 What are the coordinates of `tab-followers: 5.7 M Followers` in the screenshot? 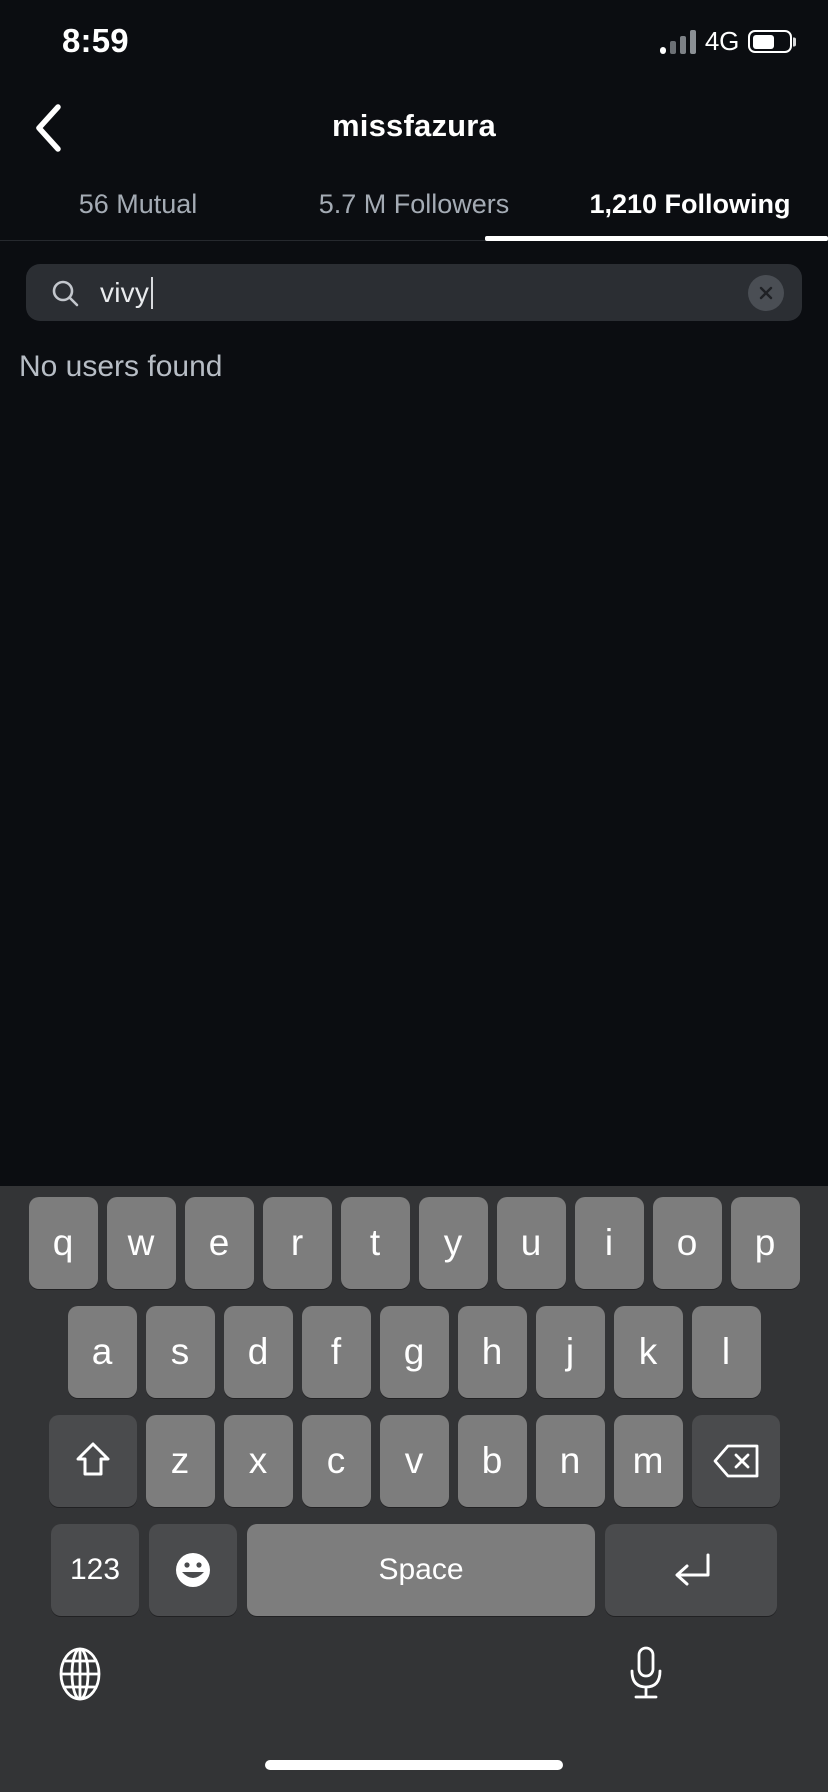 It's located at (414, 207).